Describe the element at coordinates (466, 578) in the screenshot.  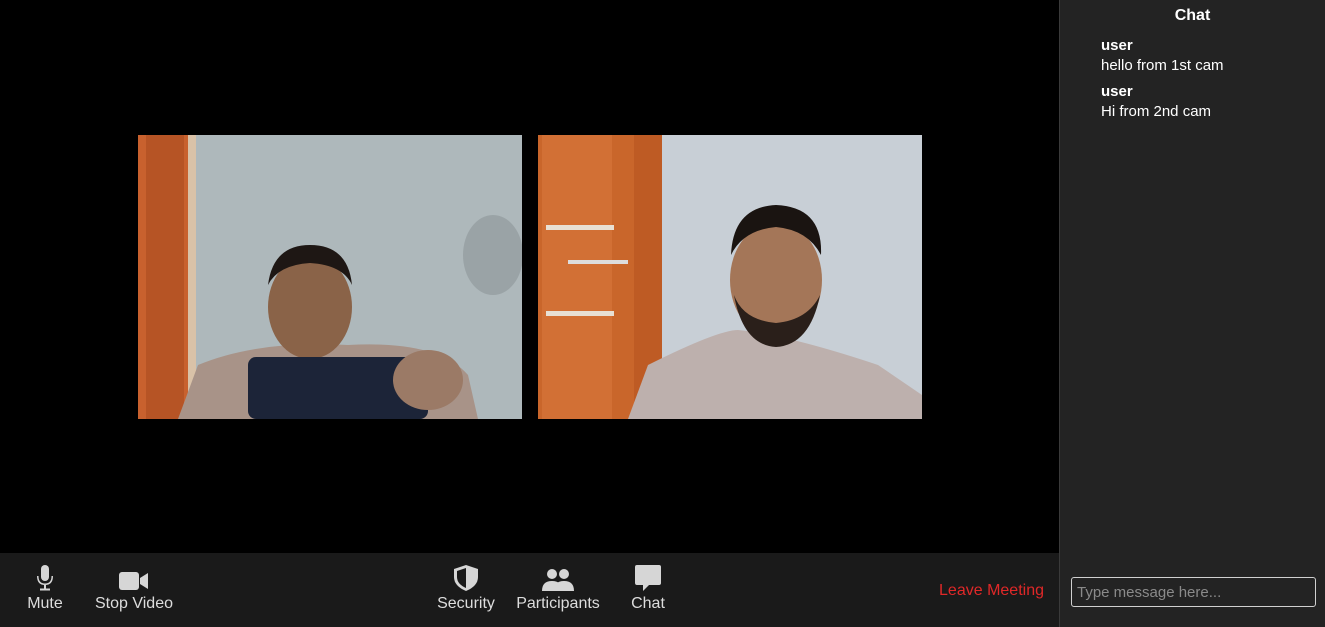
I see `shield-icon` at that location.